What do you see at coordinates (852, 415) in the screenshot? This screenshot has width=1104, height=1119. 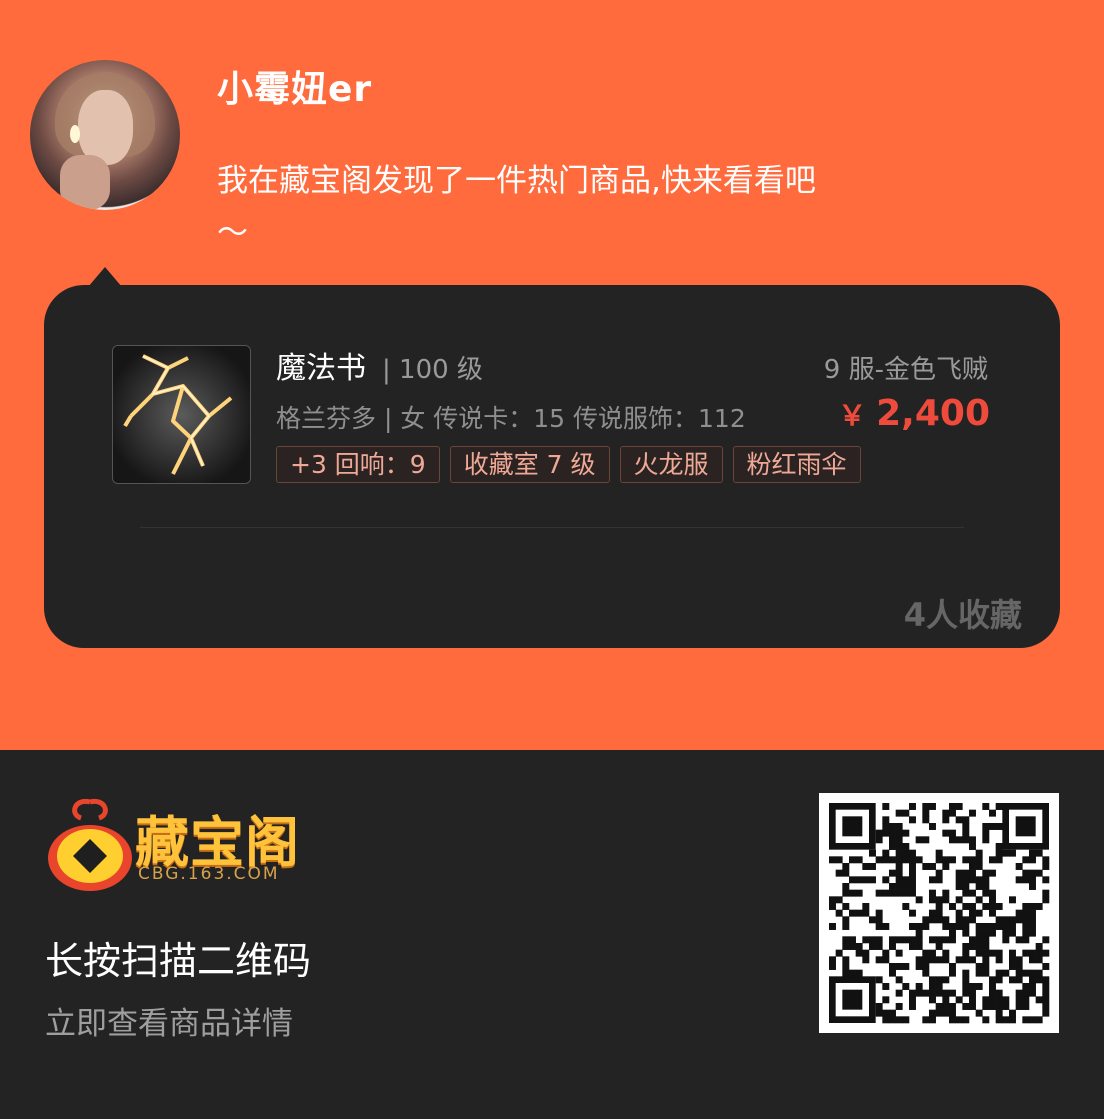 I see `price-currency: ￥` at bounding box center [852, 415].